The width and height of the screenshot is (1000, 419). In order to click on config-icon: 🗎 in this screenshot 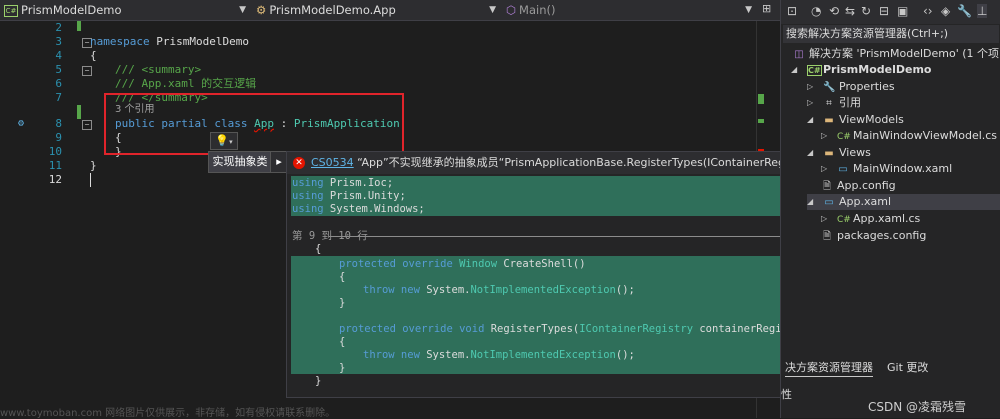, I will do `click(827, 236)`.